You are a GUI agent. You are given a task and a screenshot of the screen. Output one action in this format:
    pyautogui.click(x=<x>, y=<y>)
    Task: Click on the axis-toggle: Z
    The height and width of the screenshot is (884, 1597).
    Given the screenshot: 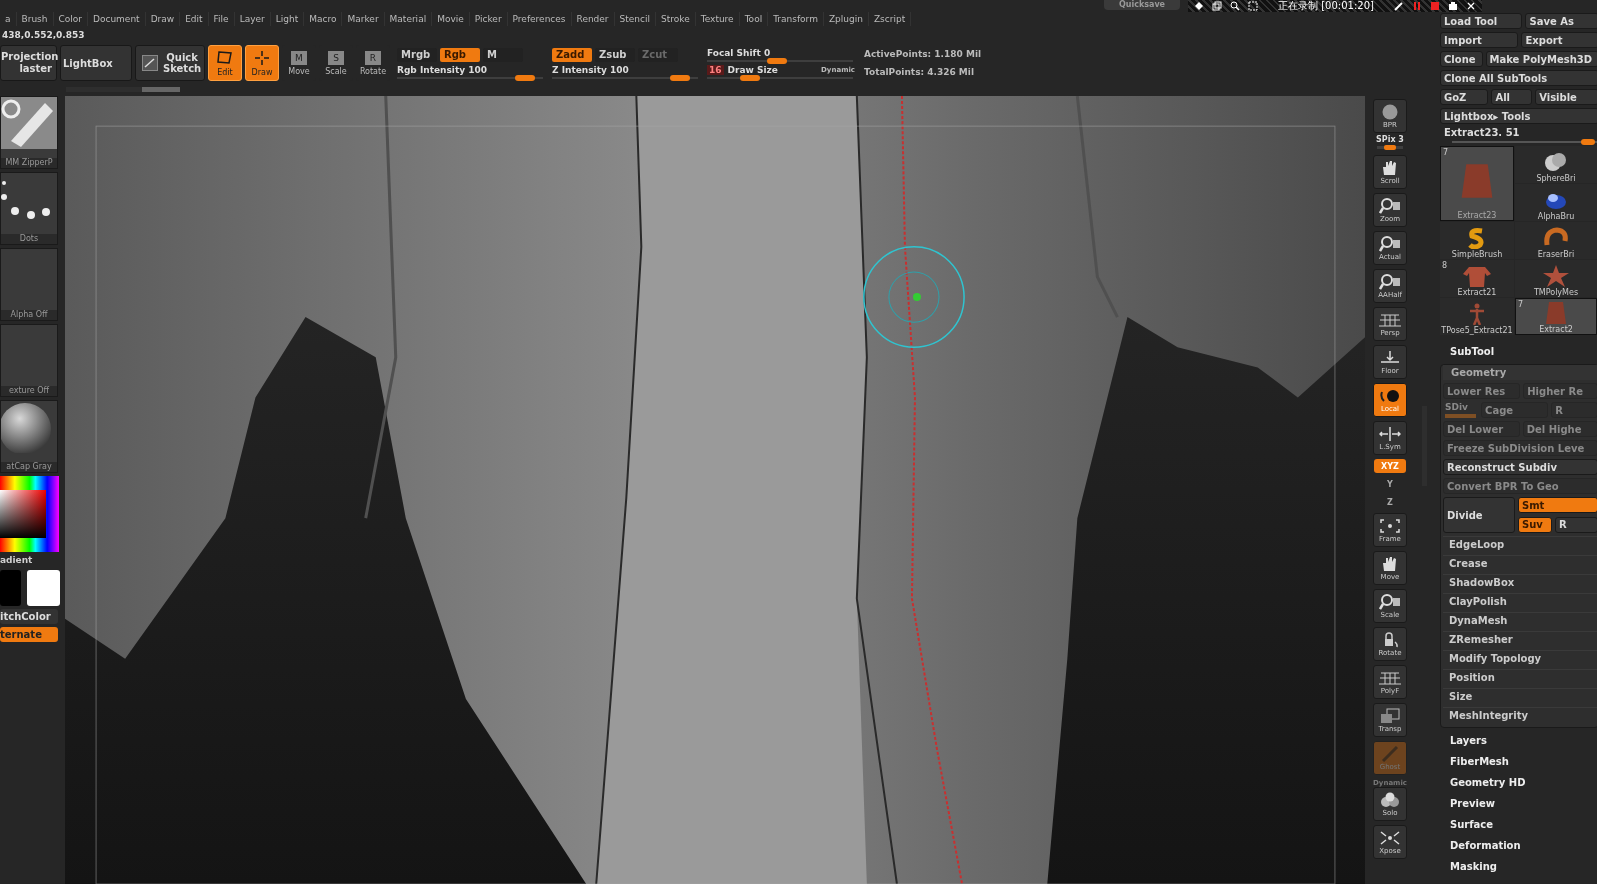 What is the action you would take?
    pyautogui.click(x=1390, y=502)
    